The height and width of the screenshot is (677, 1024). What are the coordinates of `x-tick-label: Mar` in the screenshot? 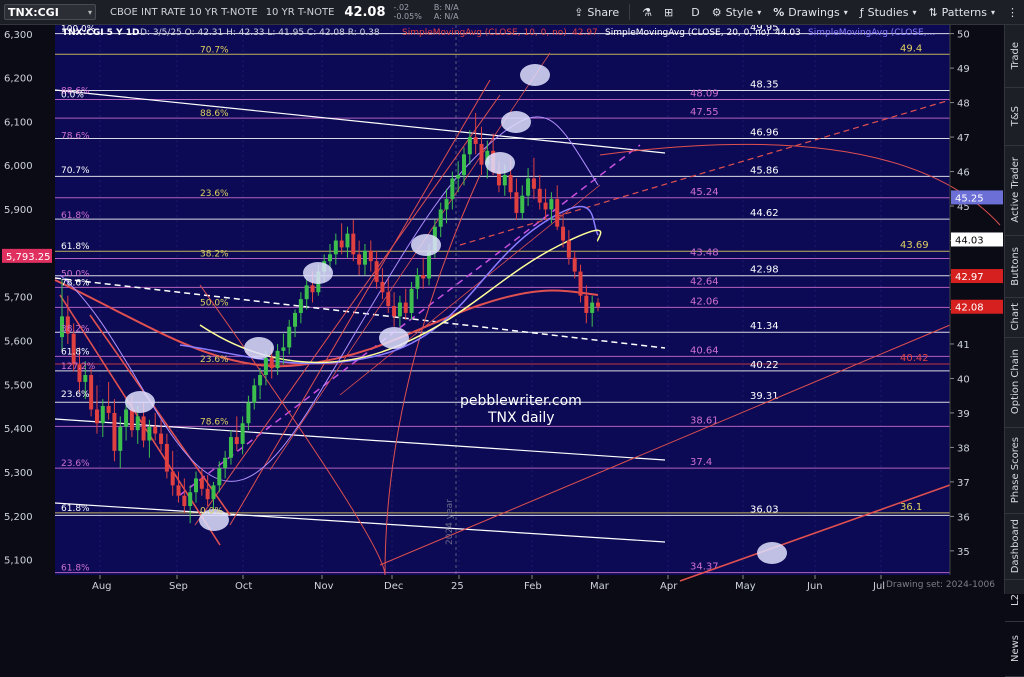 It's located at (600, 586).